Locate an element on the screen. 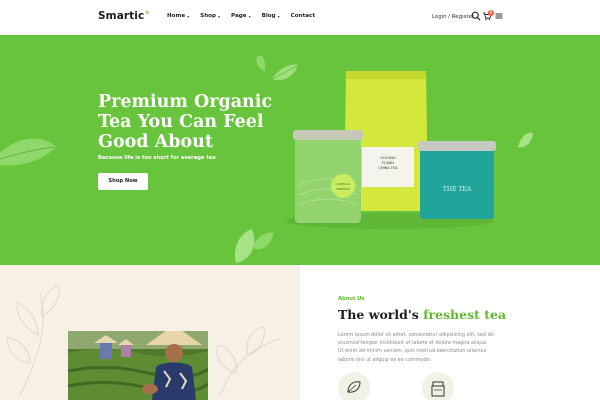  about-title-highlight: freshest tea is located at coordinates (465, 314).